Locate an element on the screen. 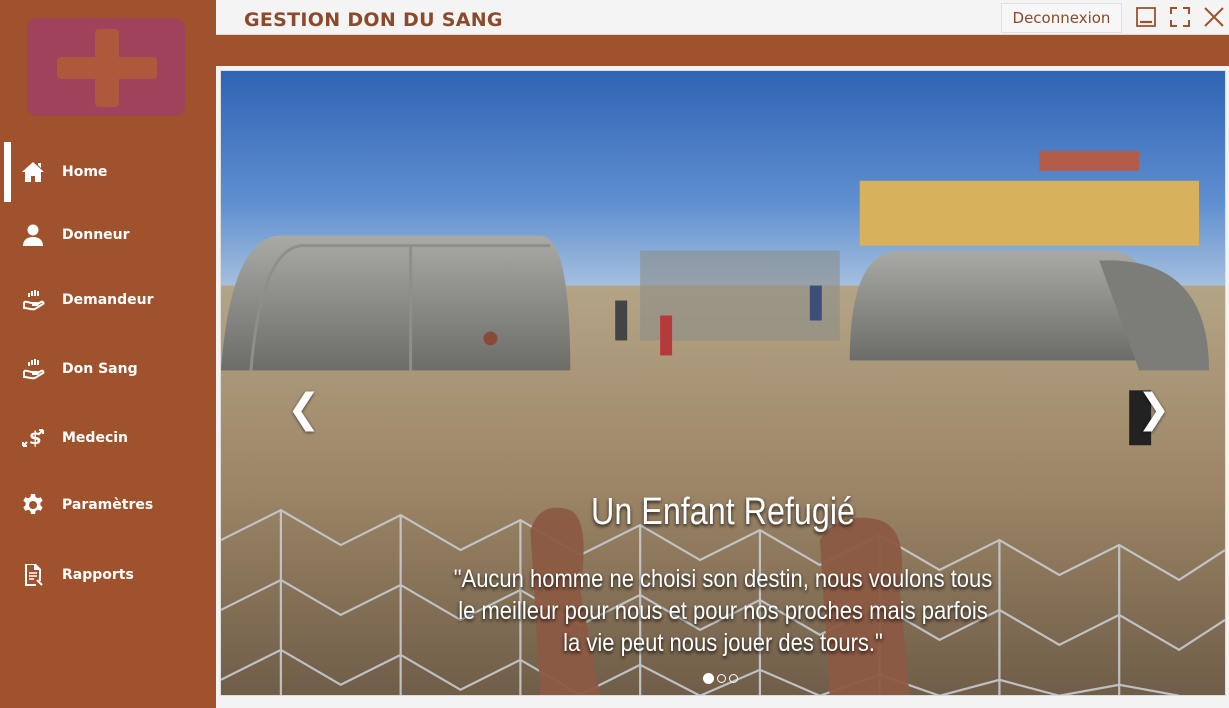  sidebar-item-home: Home is located at coordinates (108, 172).